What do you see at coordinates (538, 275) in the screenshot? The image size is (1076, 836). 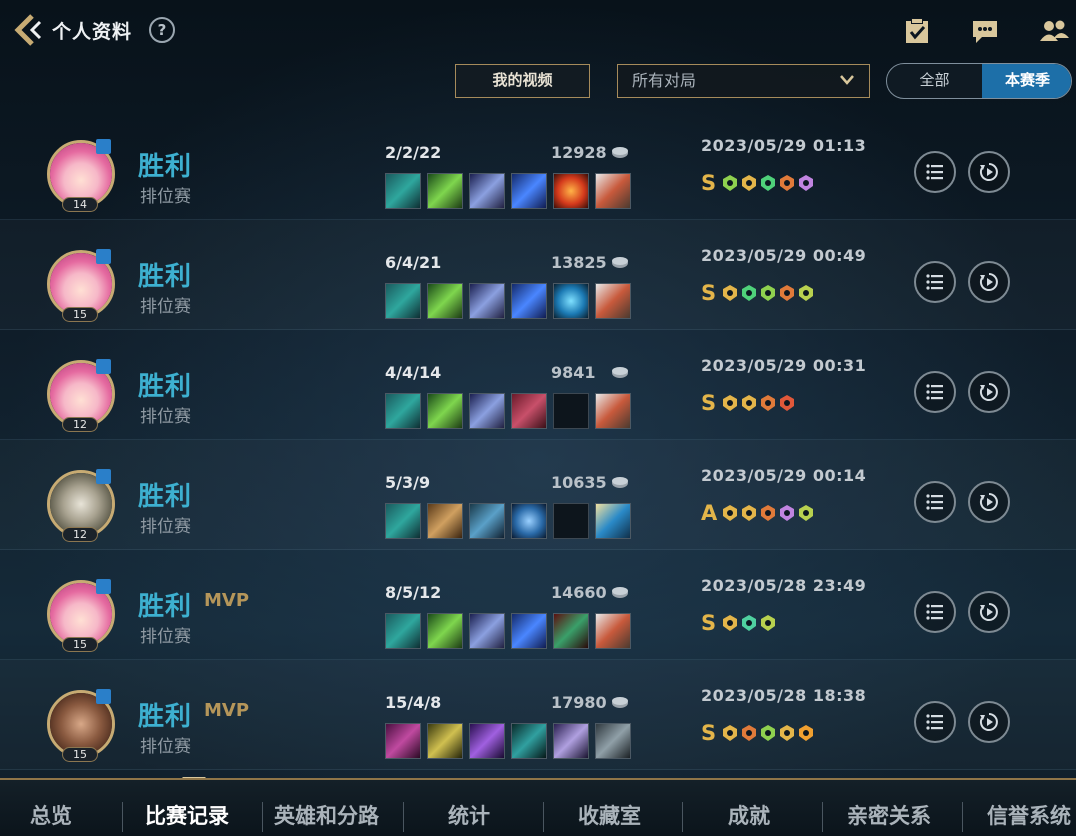 I see `match-row: 15 胜利 排位赛 6/4/21 13825 2023/05/29 00:49 S` at bounding box center [538, 275].